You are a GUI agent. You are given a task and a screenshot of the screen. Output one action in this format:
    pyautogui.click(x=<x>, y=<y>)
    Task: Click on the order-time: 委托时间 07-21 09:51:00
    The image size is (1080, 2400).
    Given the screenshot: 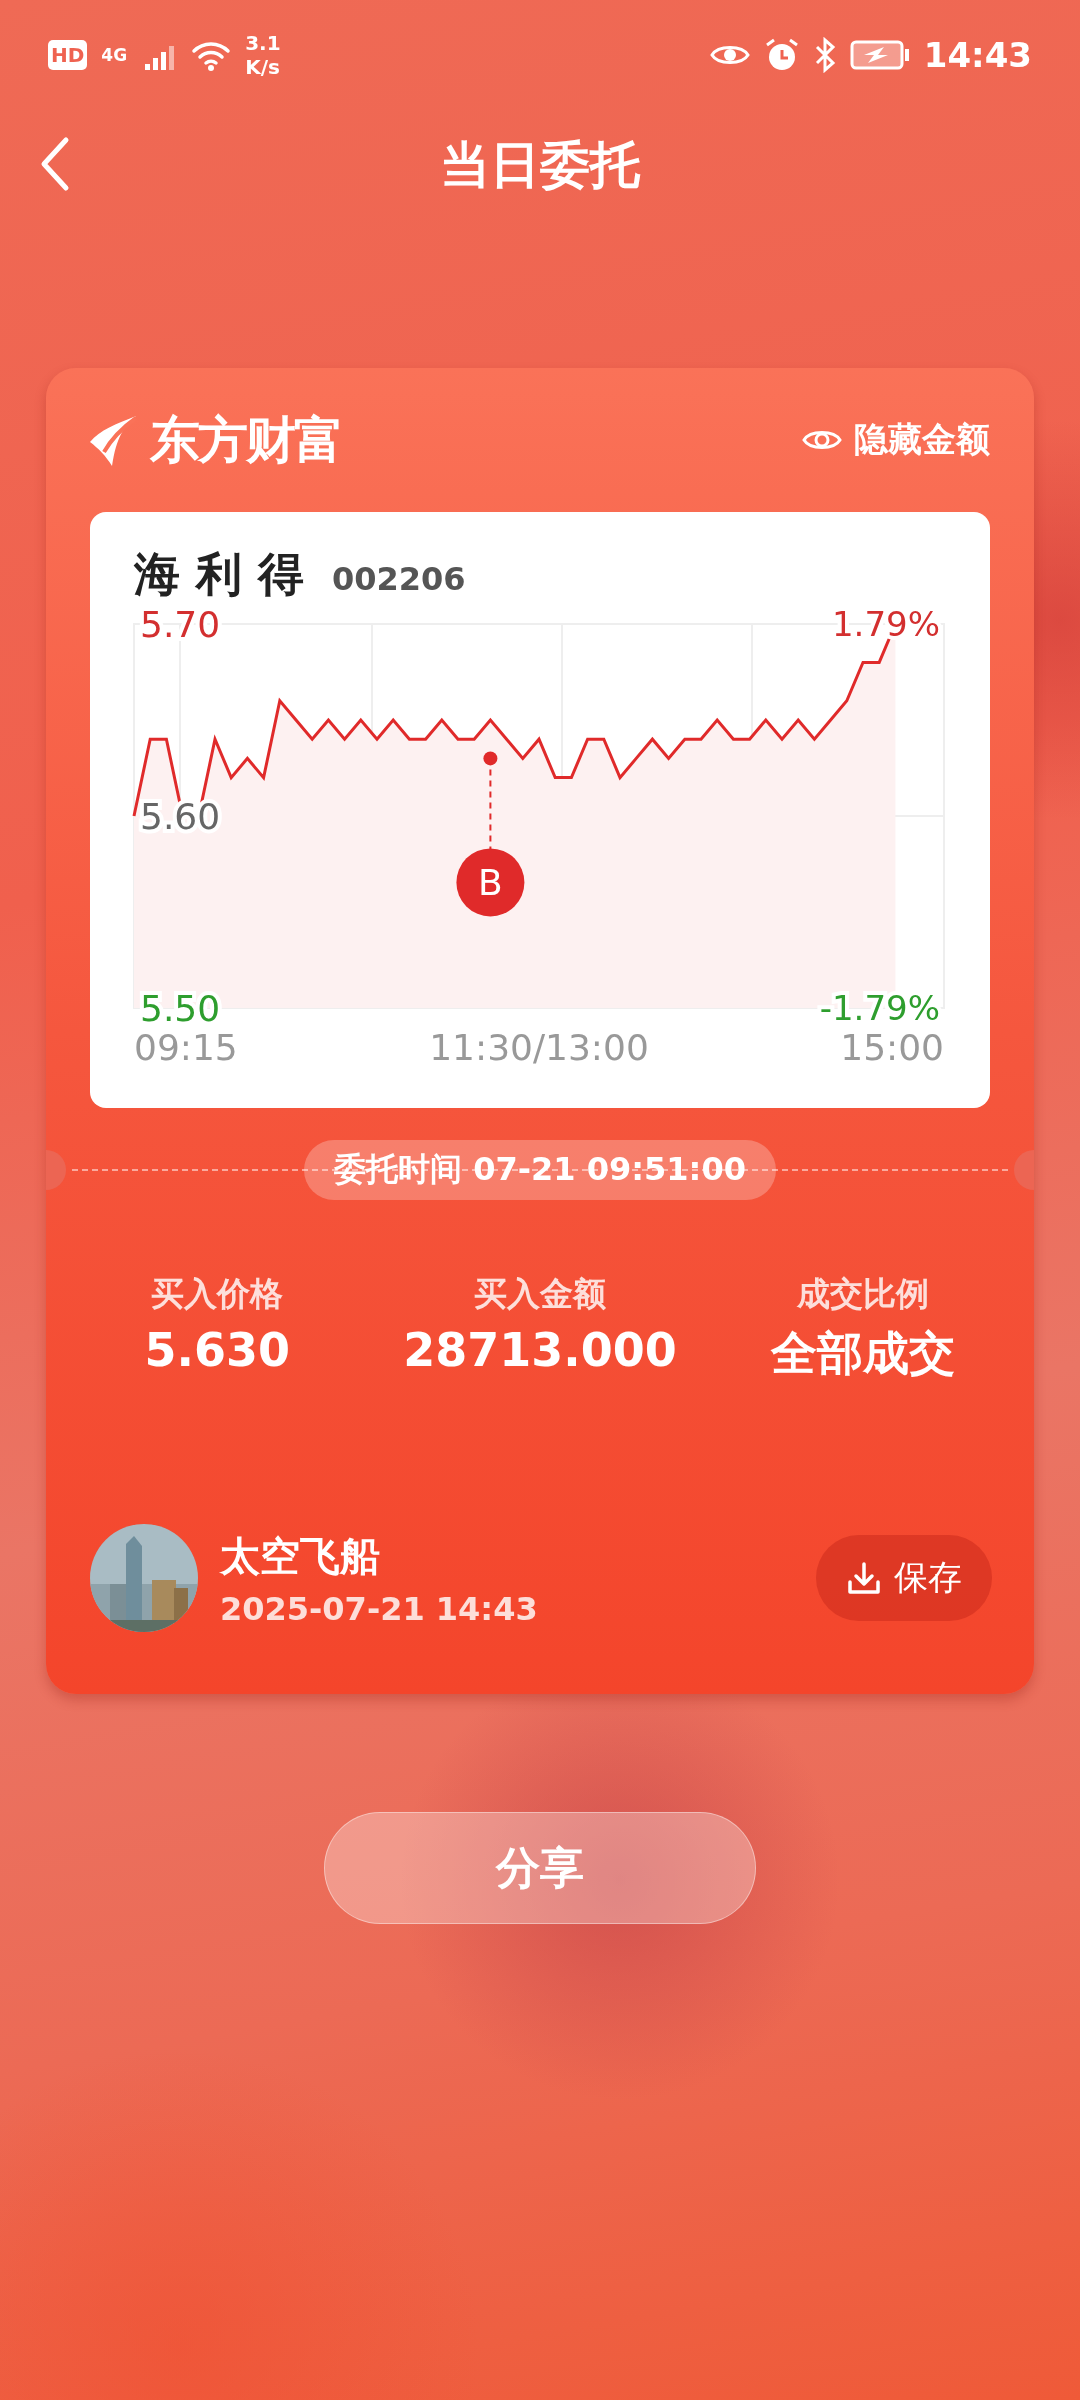 What is the action you would take?
    pyautogui.click(x=540, y=1170)
    